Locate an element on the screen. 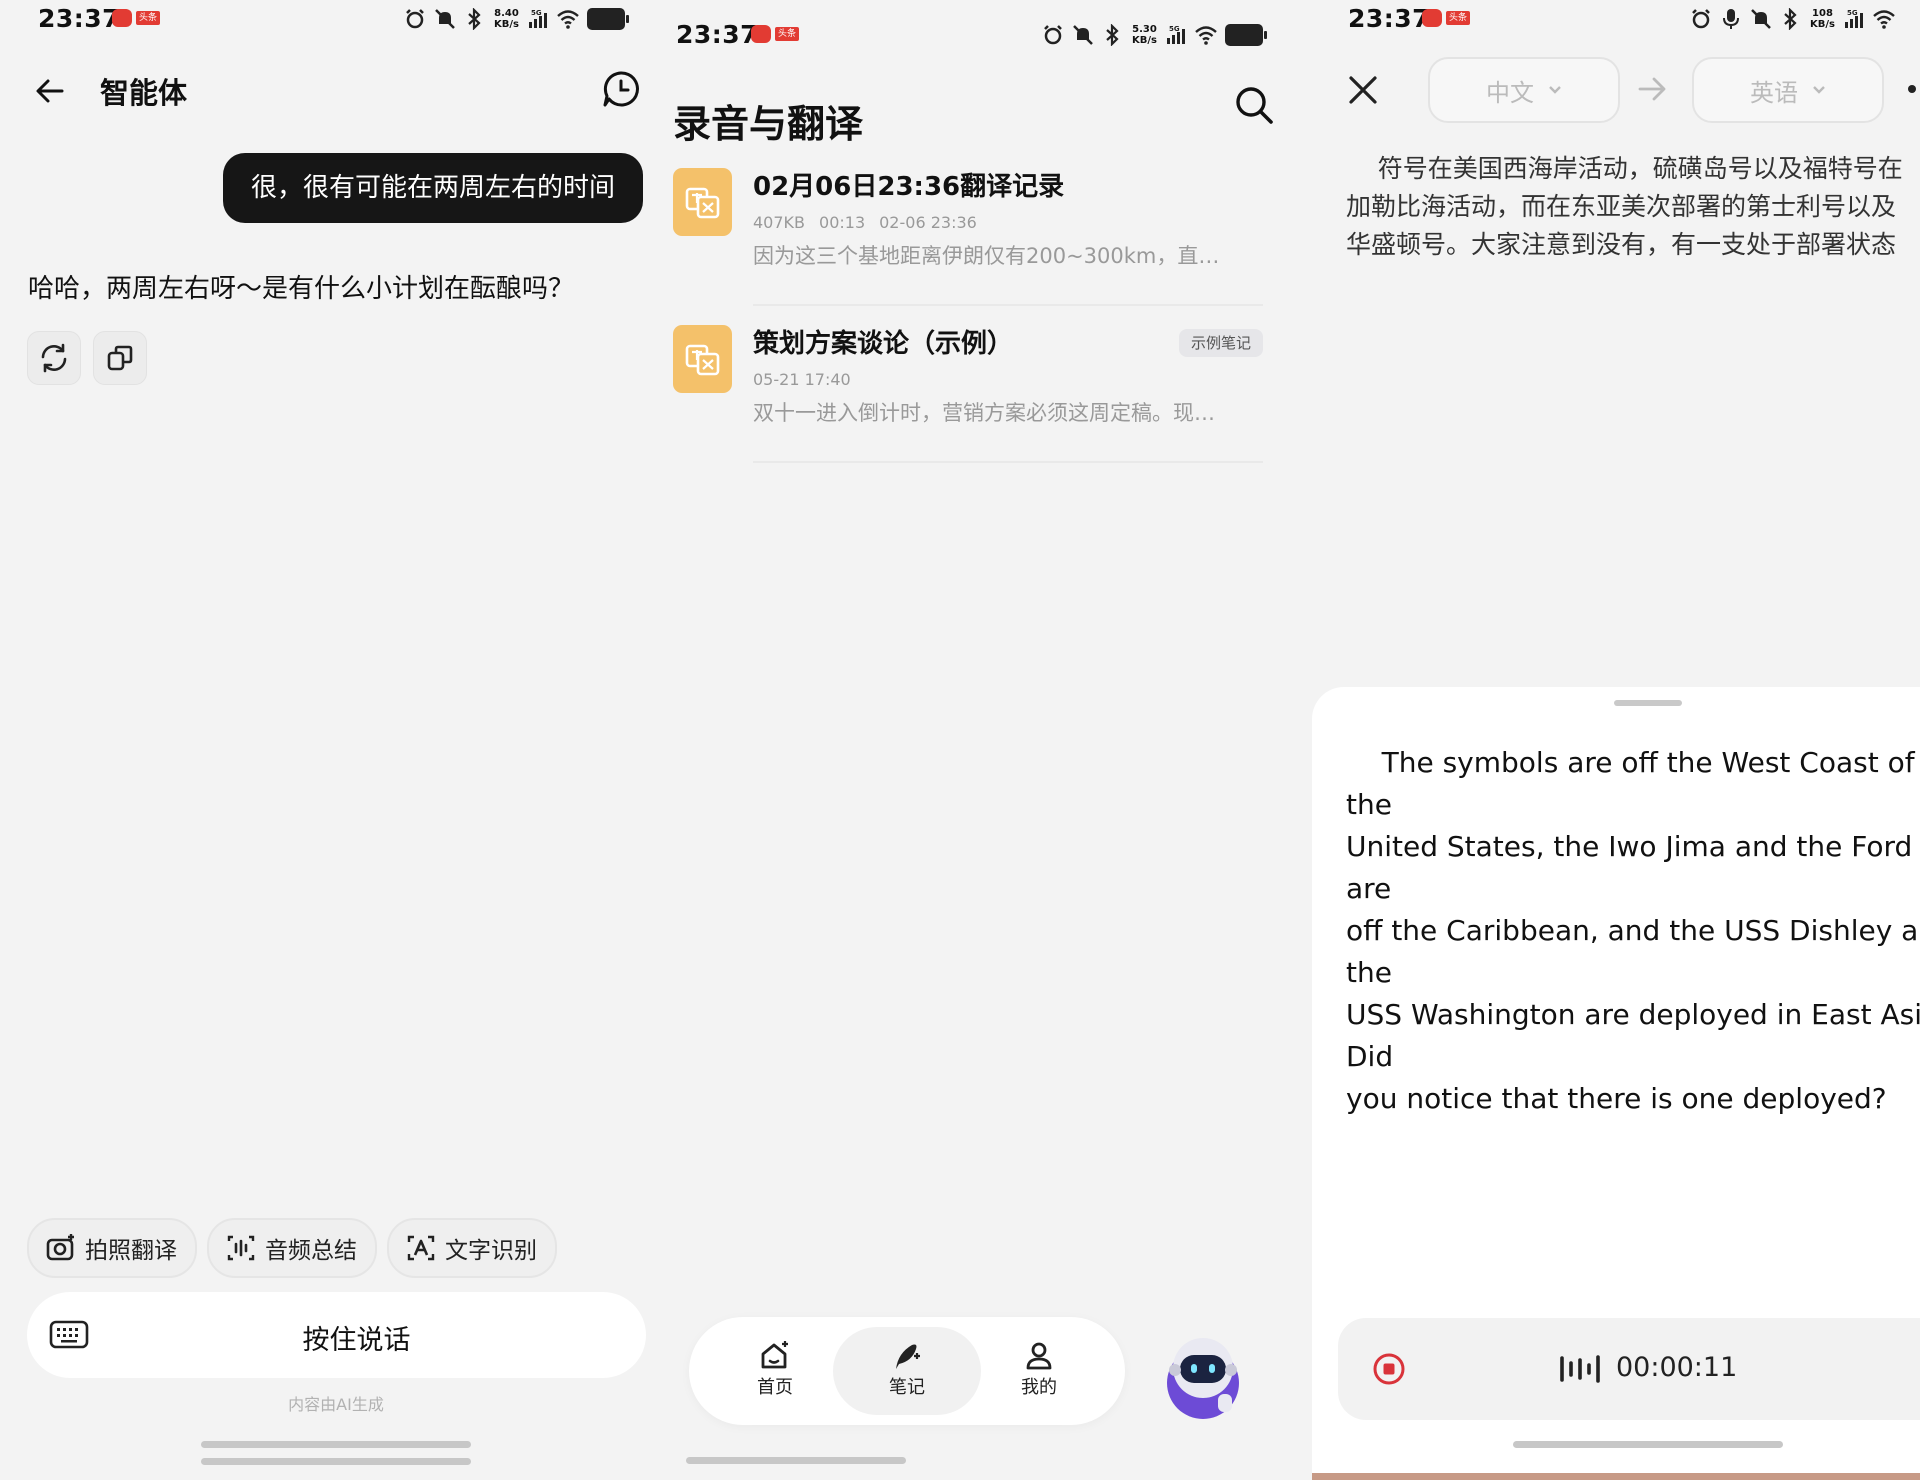  nav-label: 我的 is located at coordinates (1039, 1387).